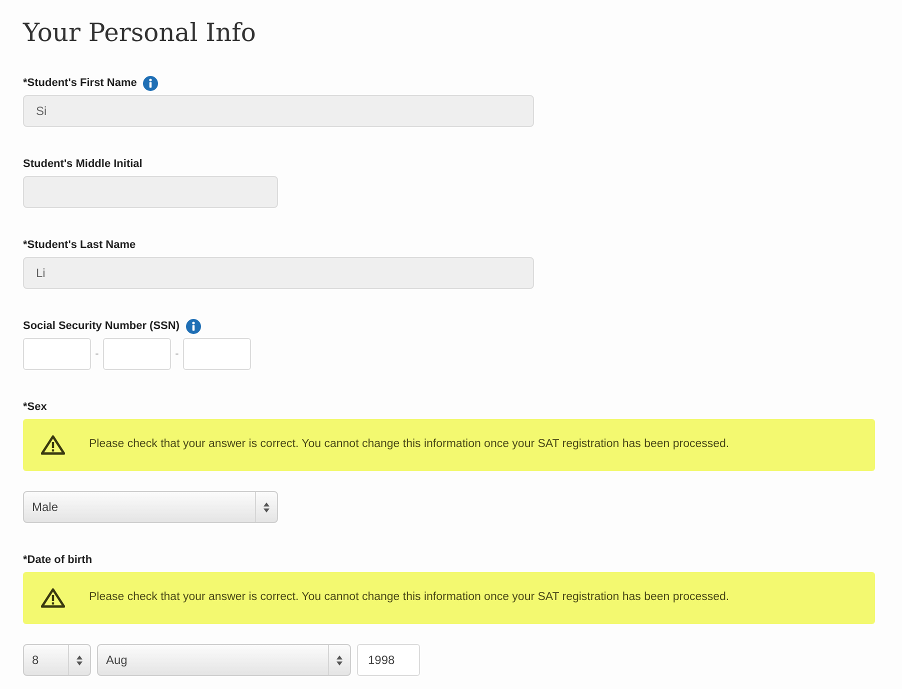  I want to click on page-title: Your Personal Info, so click(140, 33).